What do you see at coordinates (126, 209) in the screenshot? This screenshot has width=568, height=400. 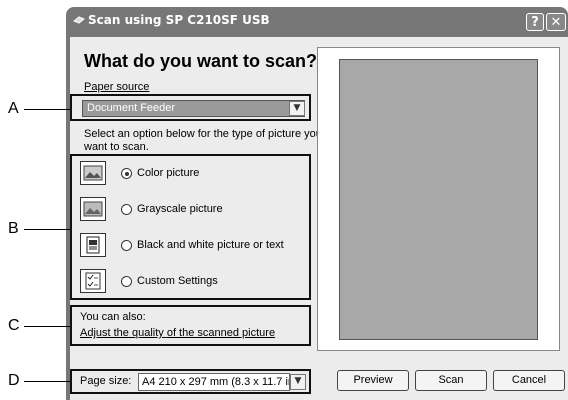 I see `grayscale-picture-radio` at bounding box center [126, 209].